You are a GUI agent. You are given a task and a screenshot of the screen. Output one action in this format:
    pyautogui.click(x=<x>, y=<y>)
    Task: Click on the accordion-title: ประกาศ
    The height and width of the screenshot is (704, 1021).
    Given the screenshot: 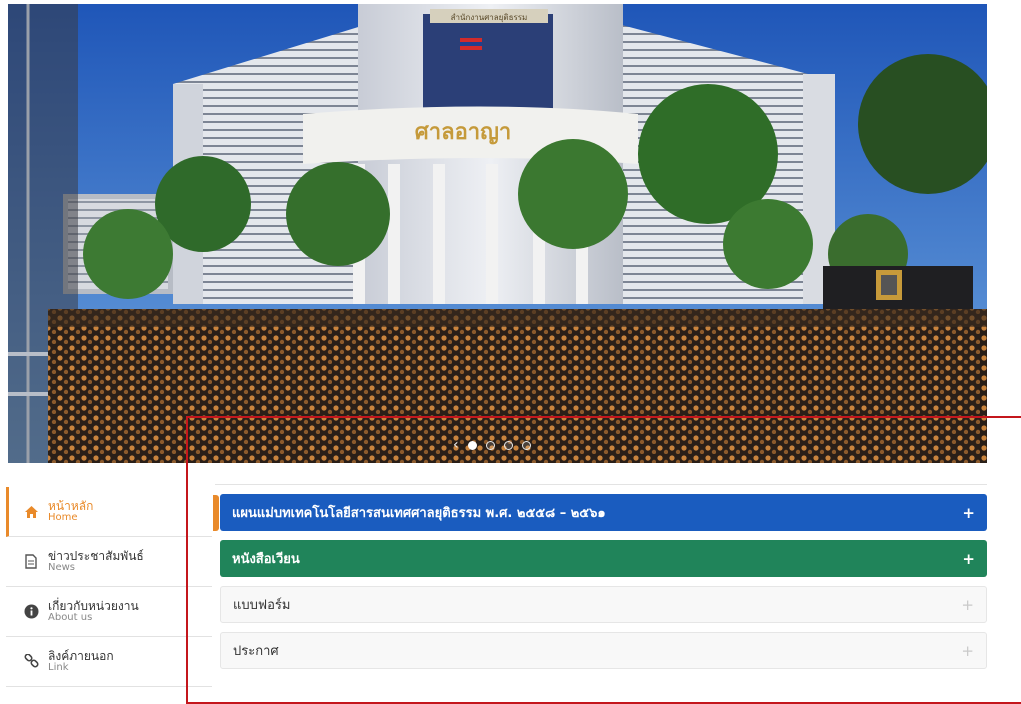 What is the action you would take?
    pyautogui.click(x=256, y=651)
    